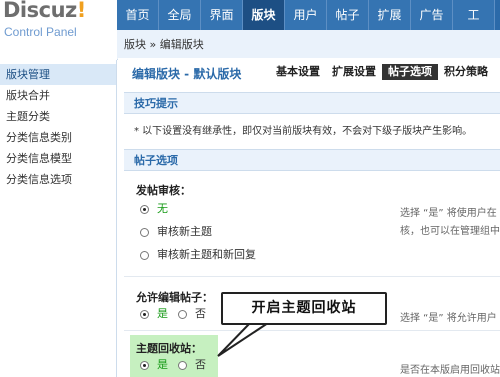  What do you see at coordinates (474, 15) in the screenshot?
I see `tab-tools: 工` at bounding box center [474, 15].